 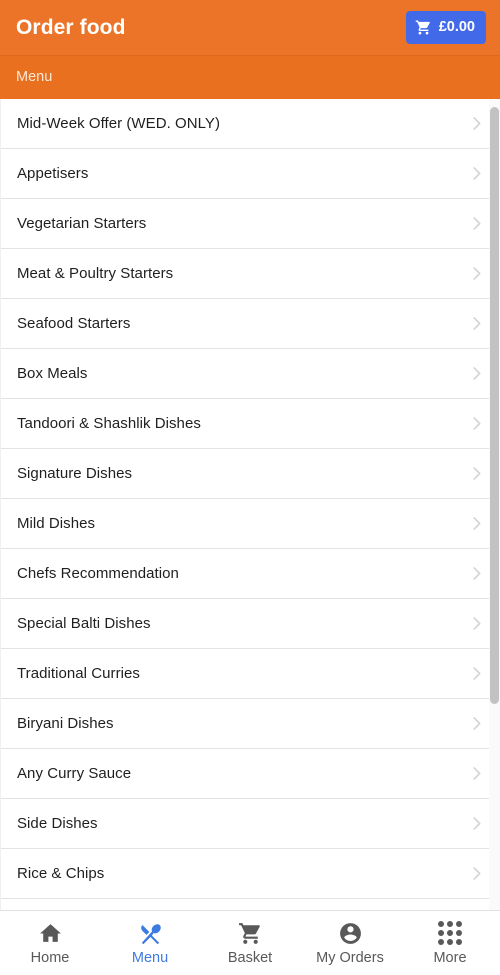 What do you see at coordinates (56, 523) in the screenshot?
I see `menu-category-label: Mild Dishes` at bounding box center [56, 523].